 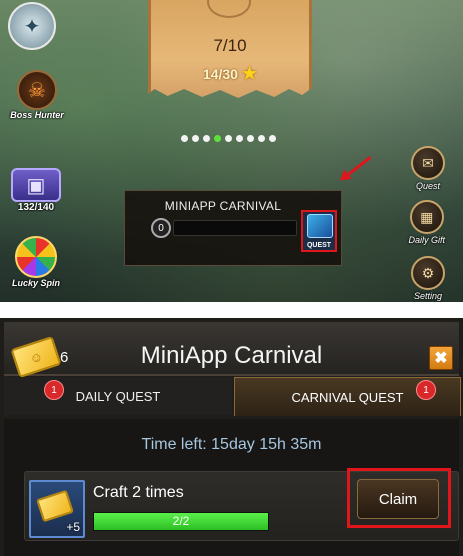 I want to click on emblem-button: ✦, so click(x=32, y=26).